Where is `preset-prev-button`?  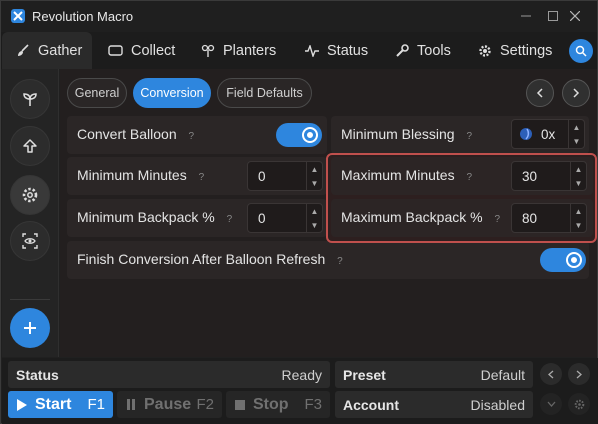
preset-prev-button is located at coordinates (551, 374).